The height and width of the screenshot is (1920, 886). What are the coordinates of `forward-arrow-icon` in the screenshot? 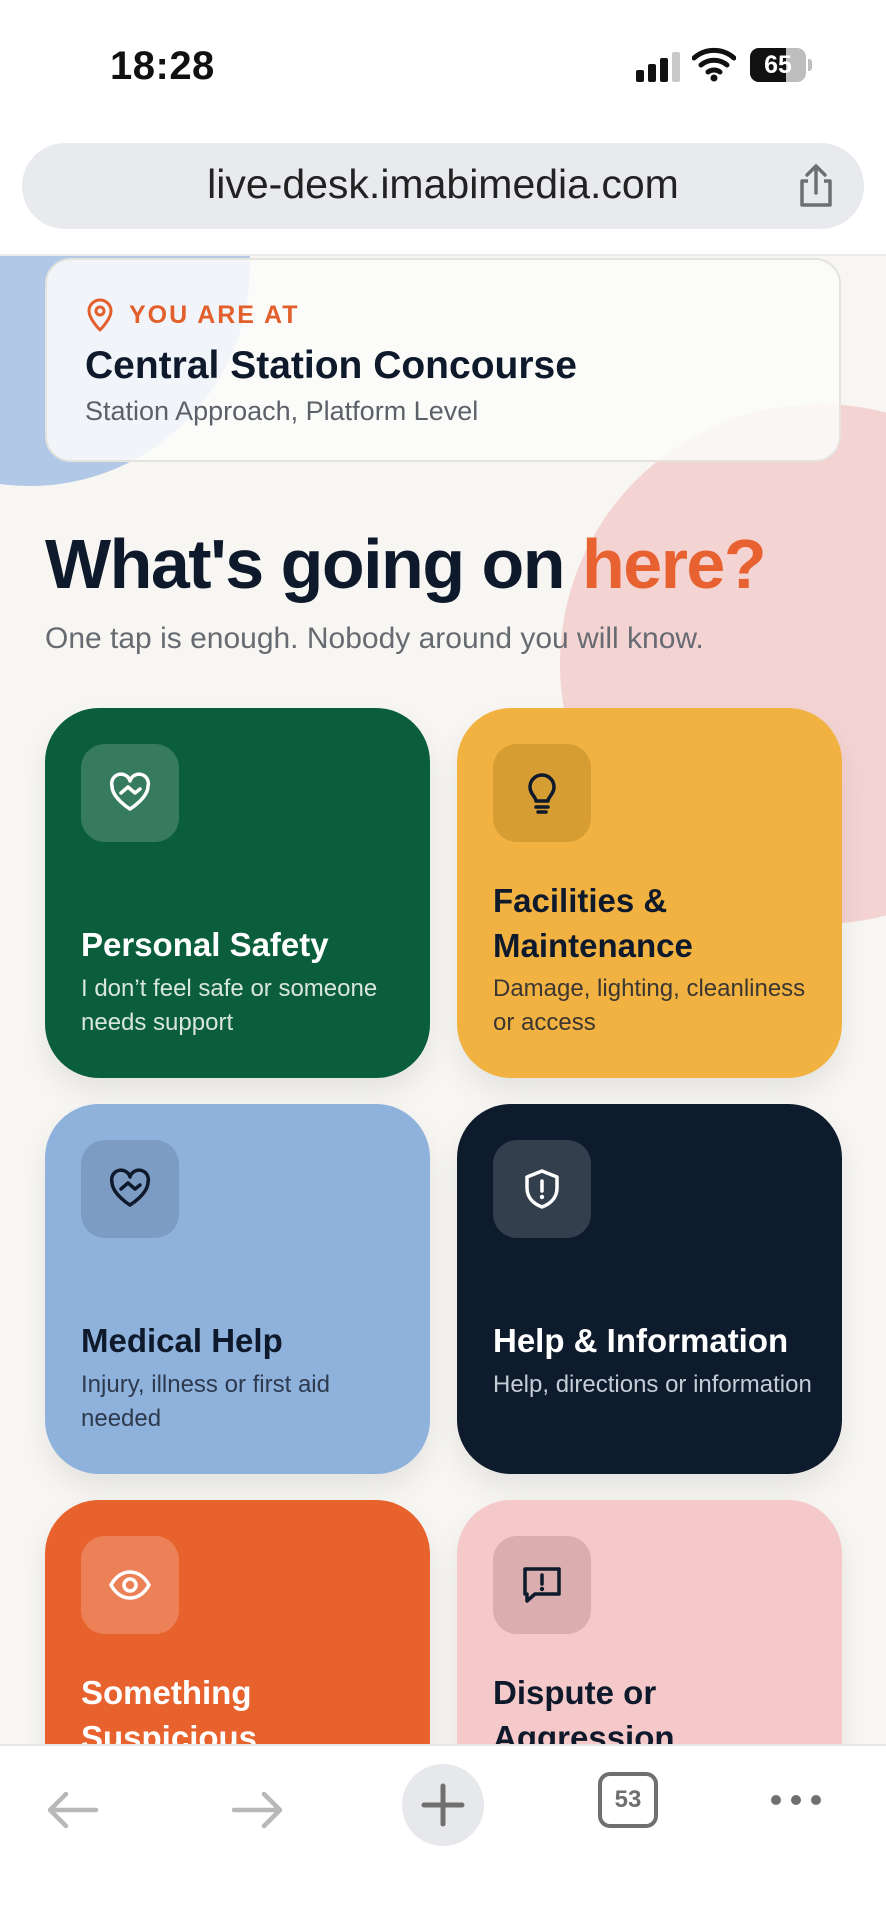 It's located at (258, 1810).